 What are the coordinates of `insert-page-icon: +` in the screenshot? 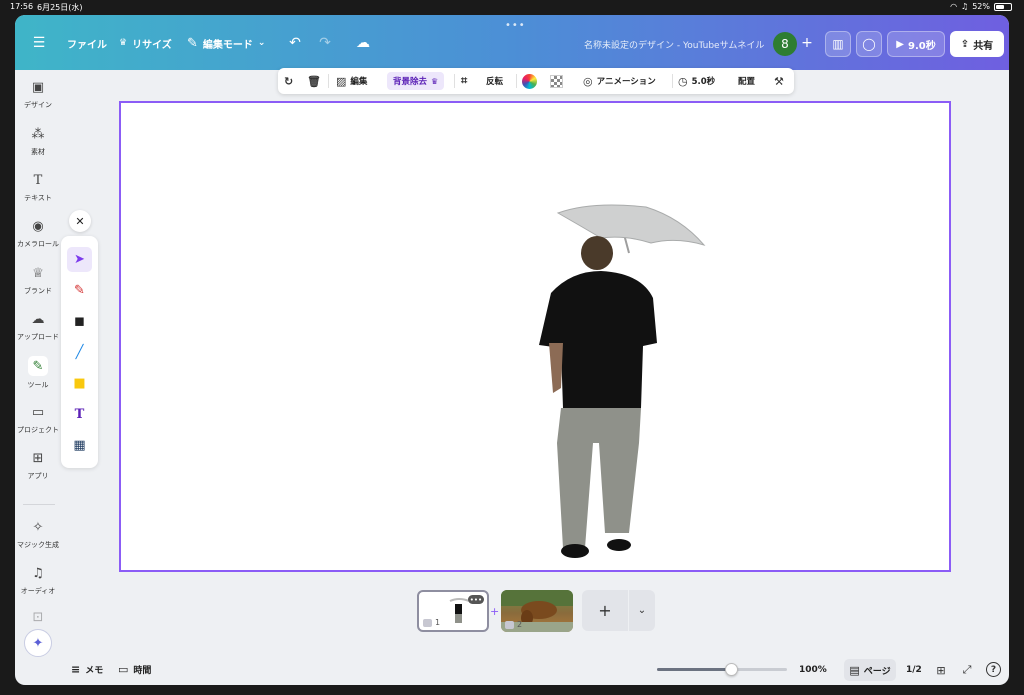 It's located at (494, 611).